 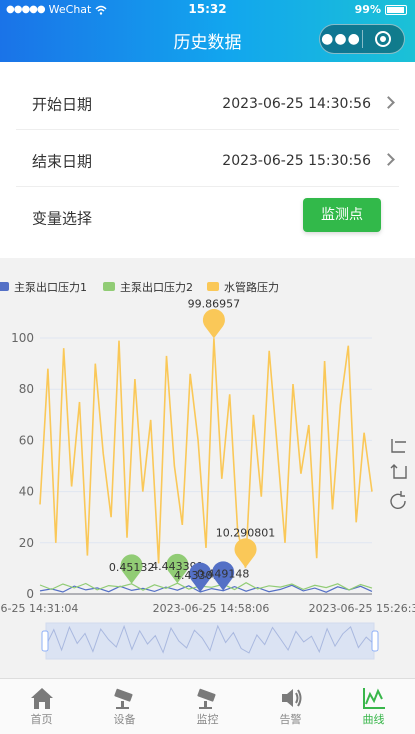 I want to click on y-tick-label: 60, so click(x=26, y=440).